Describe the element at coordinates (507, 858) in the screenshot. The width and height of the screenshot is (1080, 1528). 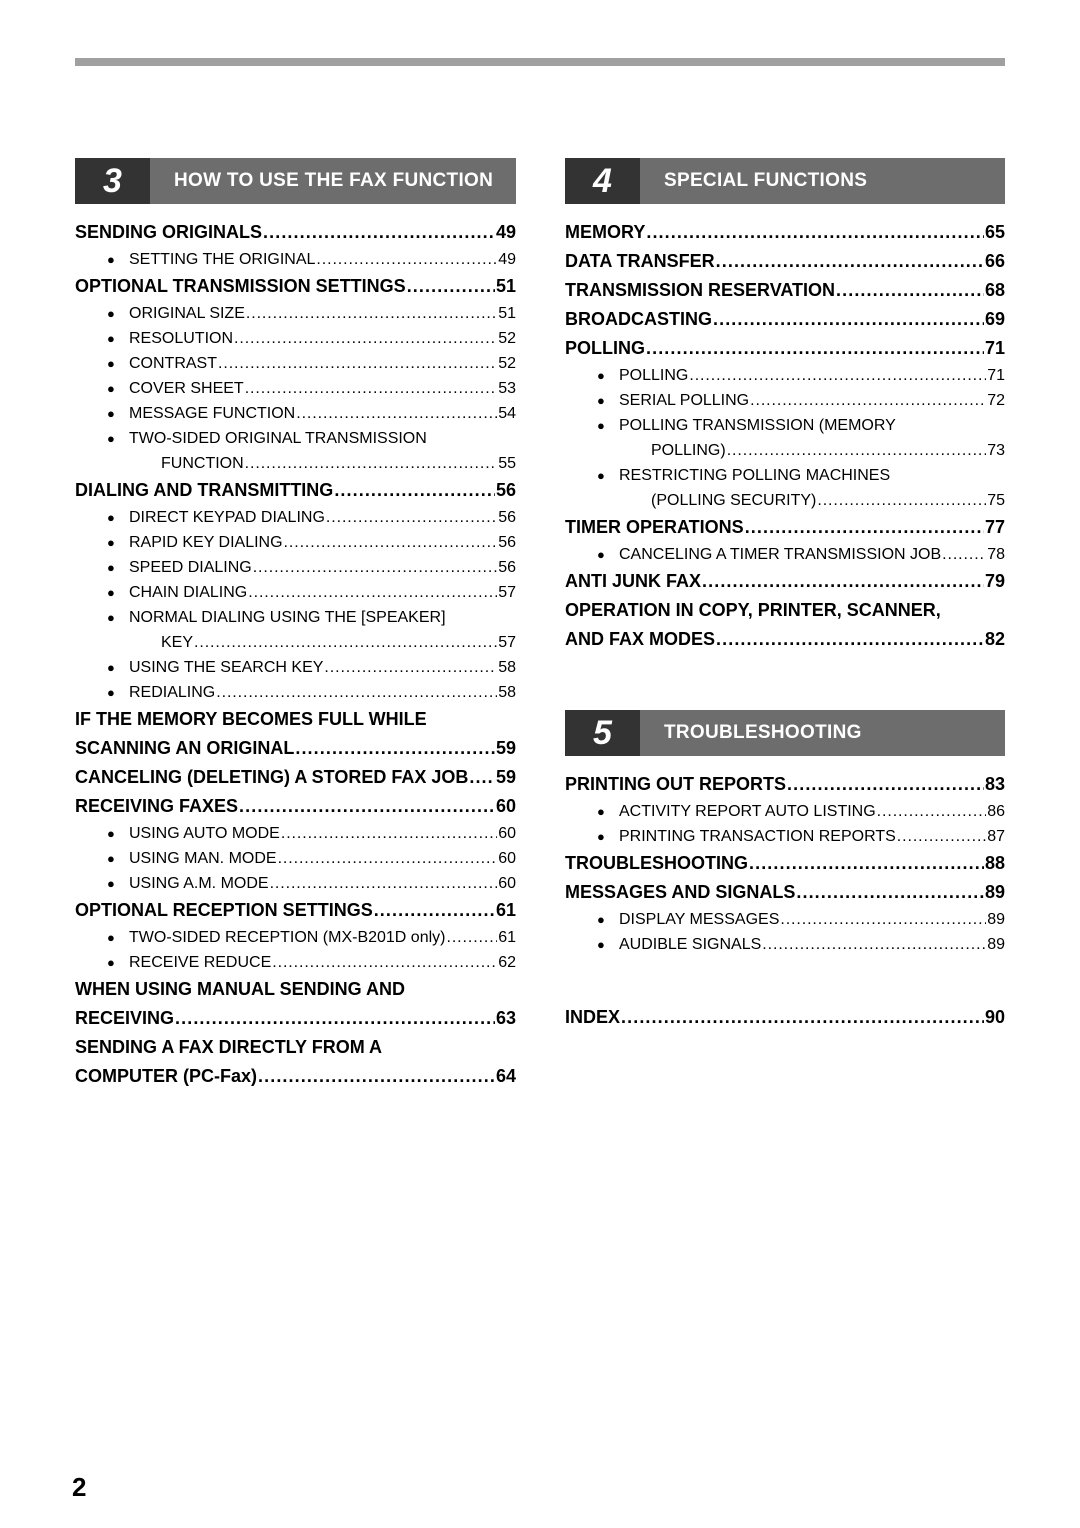
I see `toc-entry-page: 60` at that location.